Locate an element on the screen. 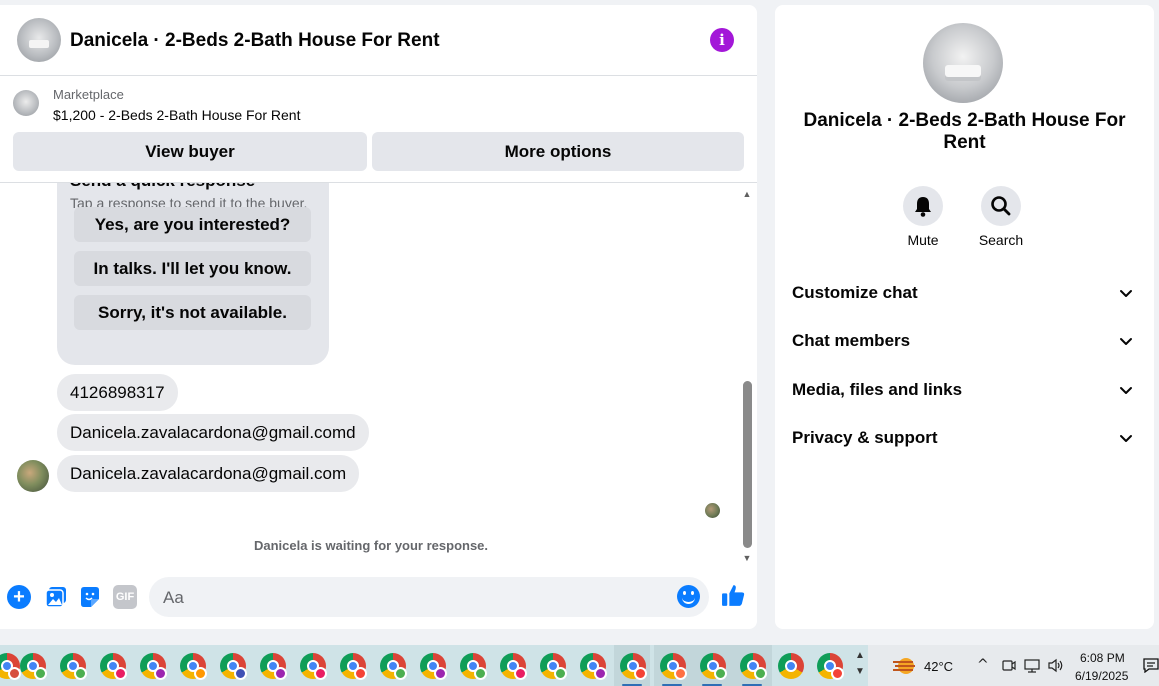 The height and width of the screenshot is (686, 1159). weather-hazy-sun-icon is located at coordinates (904, 666).